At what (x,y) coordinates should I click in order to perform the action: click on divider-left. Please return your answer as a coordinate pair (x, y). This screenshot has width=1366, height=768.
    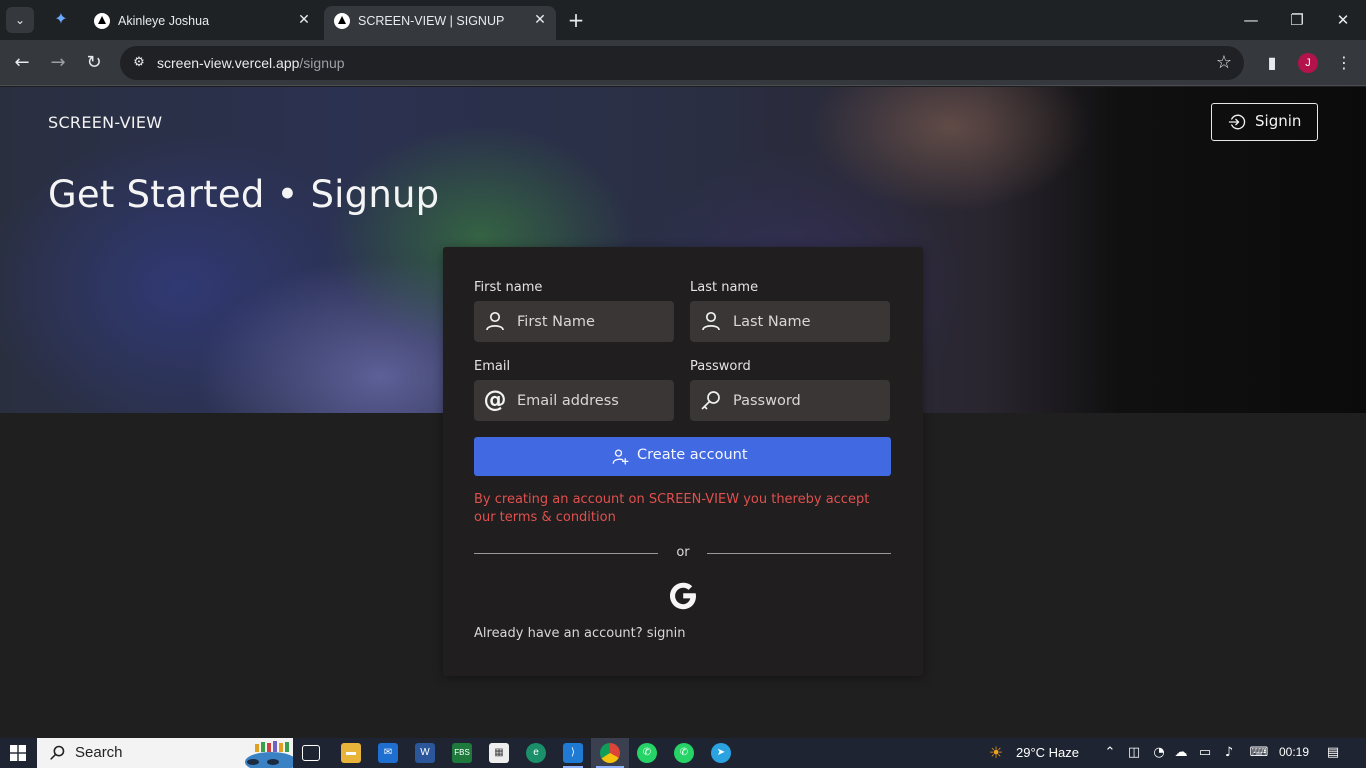
    Looking at the image, I should click on (566, 553).